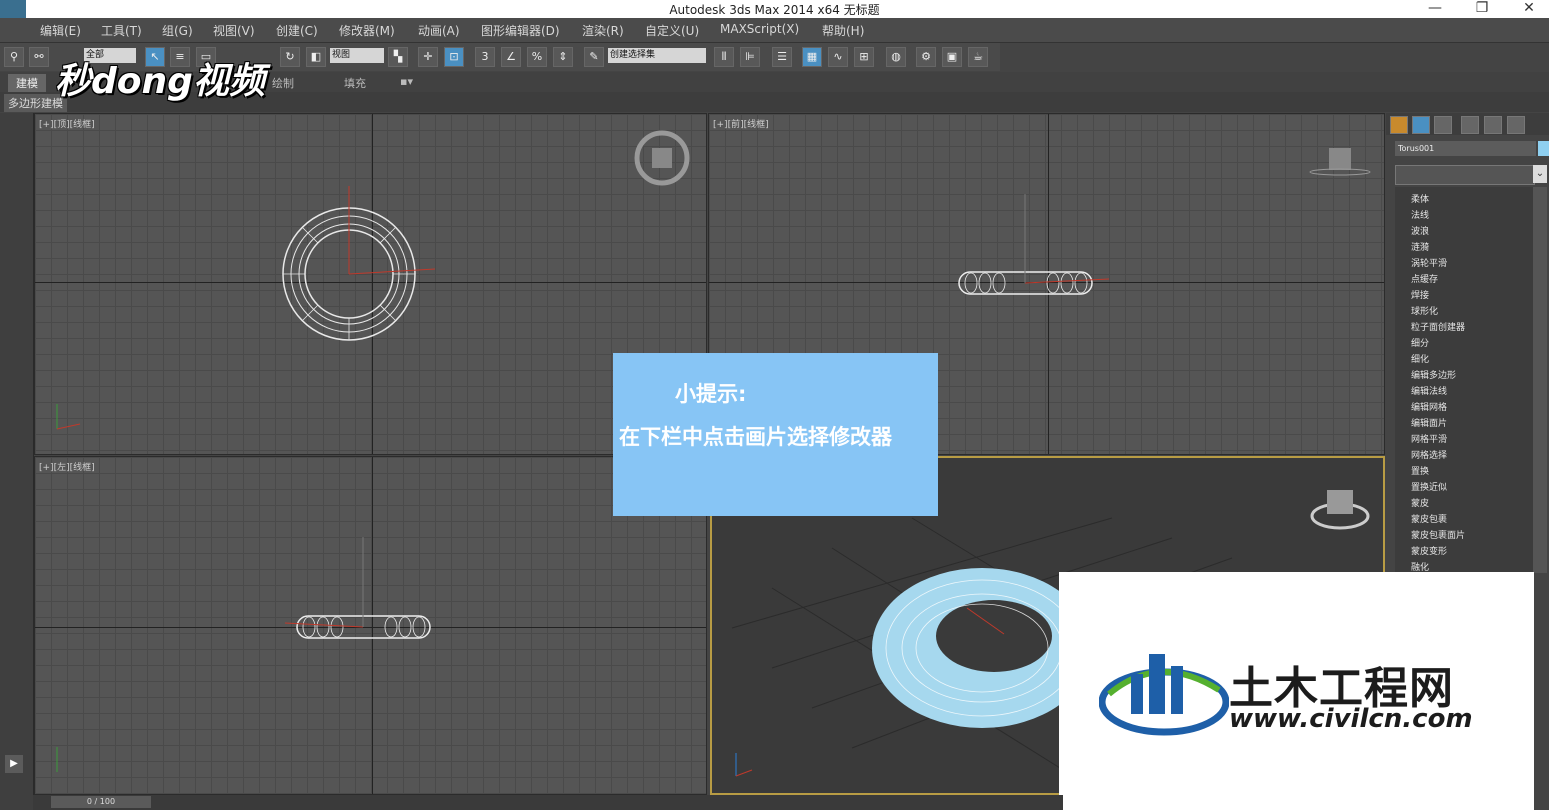 This screenshot has width=1549, height=810. Describe the element at coordinates (812, 57) in the screenshot. I see `scene-explorer-icon: ▦` at that location.